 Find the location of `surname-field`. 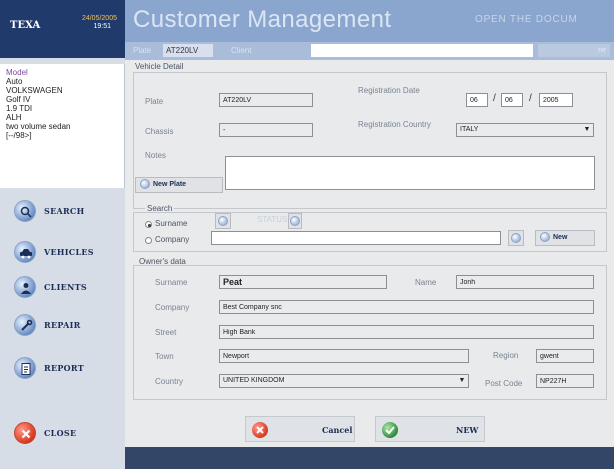

surname-field is located at coordinates (303, 282).